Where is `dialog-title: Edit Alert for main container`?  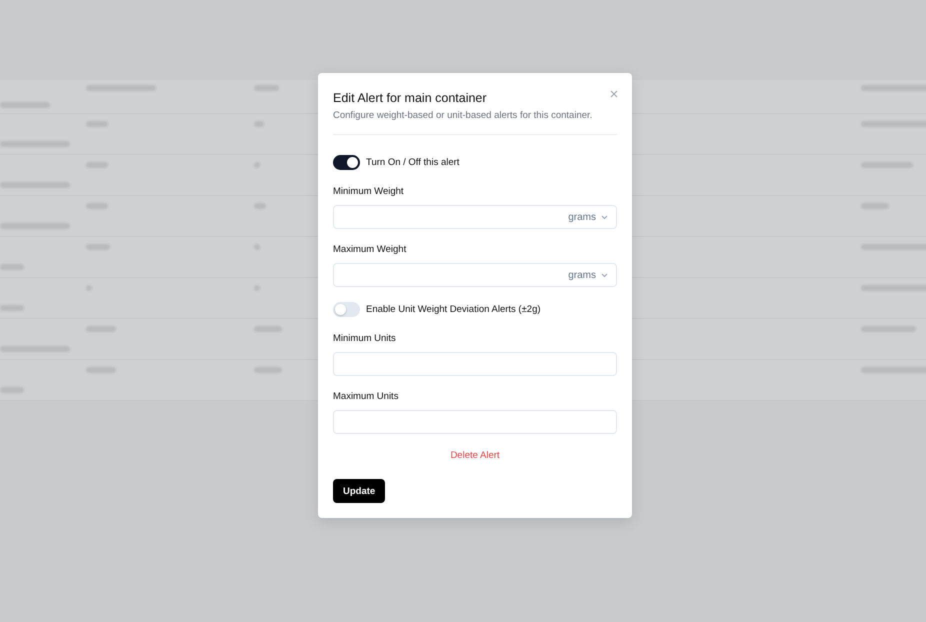 dialog-title: Edit Alert for main container is located at coordinates (410, 98).